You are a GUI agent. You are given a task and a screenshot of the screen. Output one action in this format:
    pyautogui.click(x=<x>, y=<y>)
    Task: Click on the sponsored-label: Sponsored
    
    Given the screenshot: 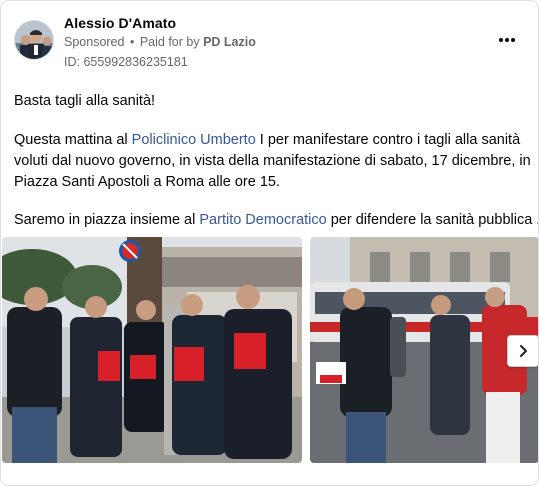 What is the action you would take?
    pyautogui.click(x=94, y=42)
    